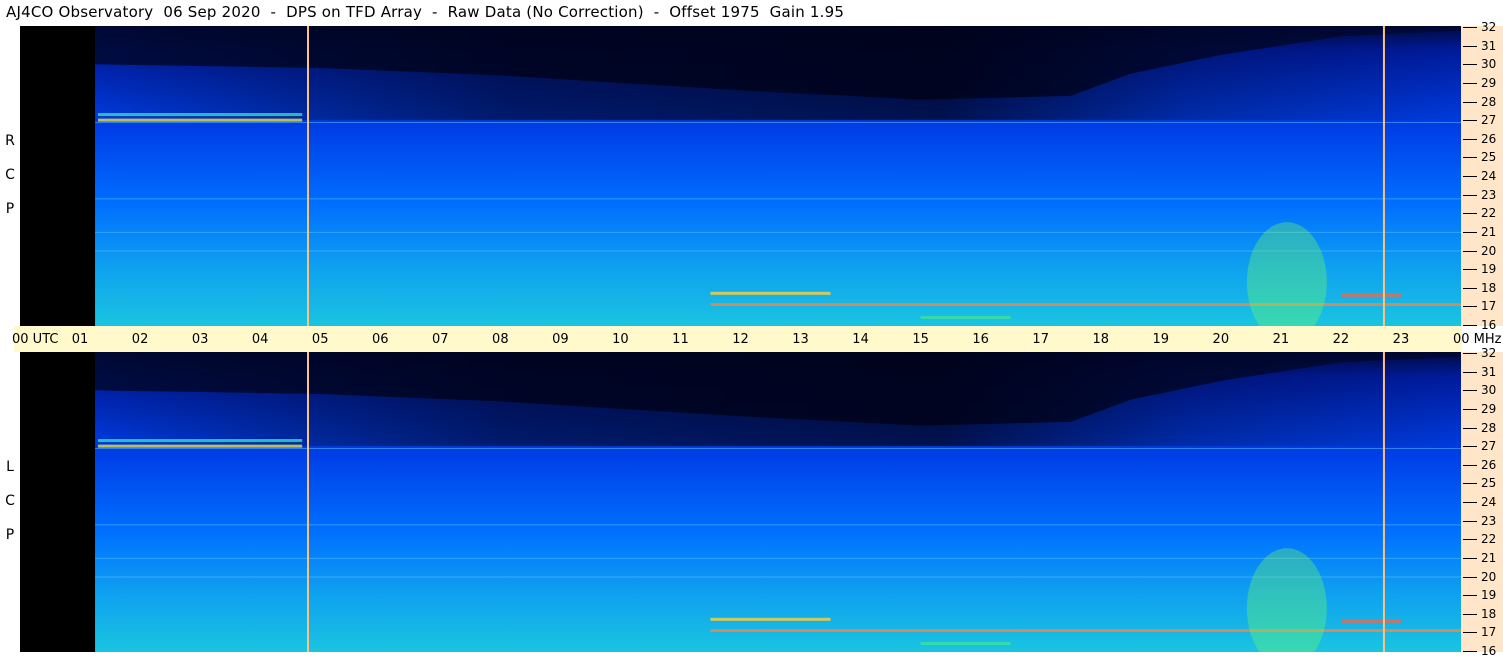 The height and width of the screenshot is (672, 1503). I want to click on time-tick: 18, so click(1101, 339).